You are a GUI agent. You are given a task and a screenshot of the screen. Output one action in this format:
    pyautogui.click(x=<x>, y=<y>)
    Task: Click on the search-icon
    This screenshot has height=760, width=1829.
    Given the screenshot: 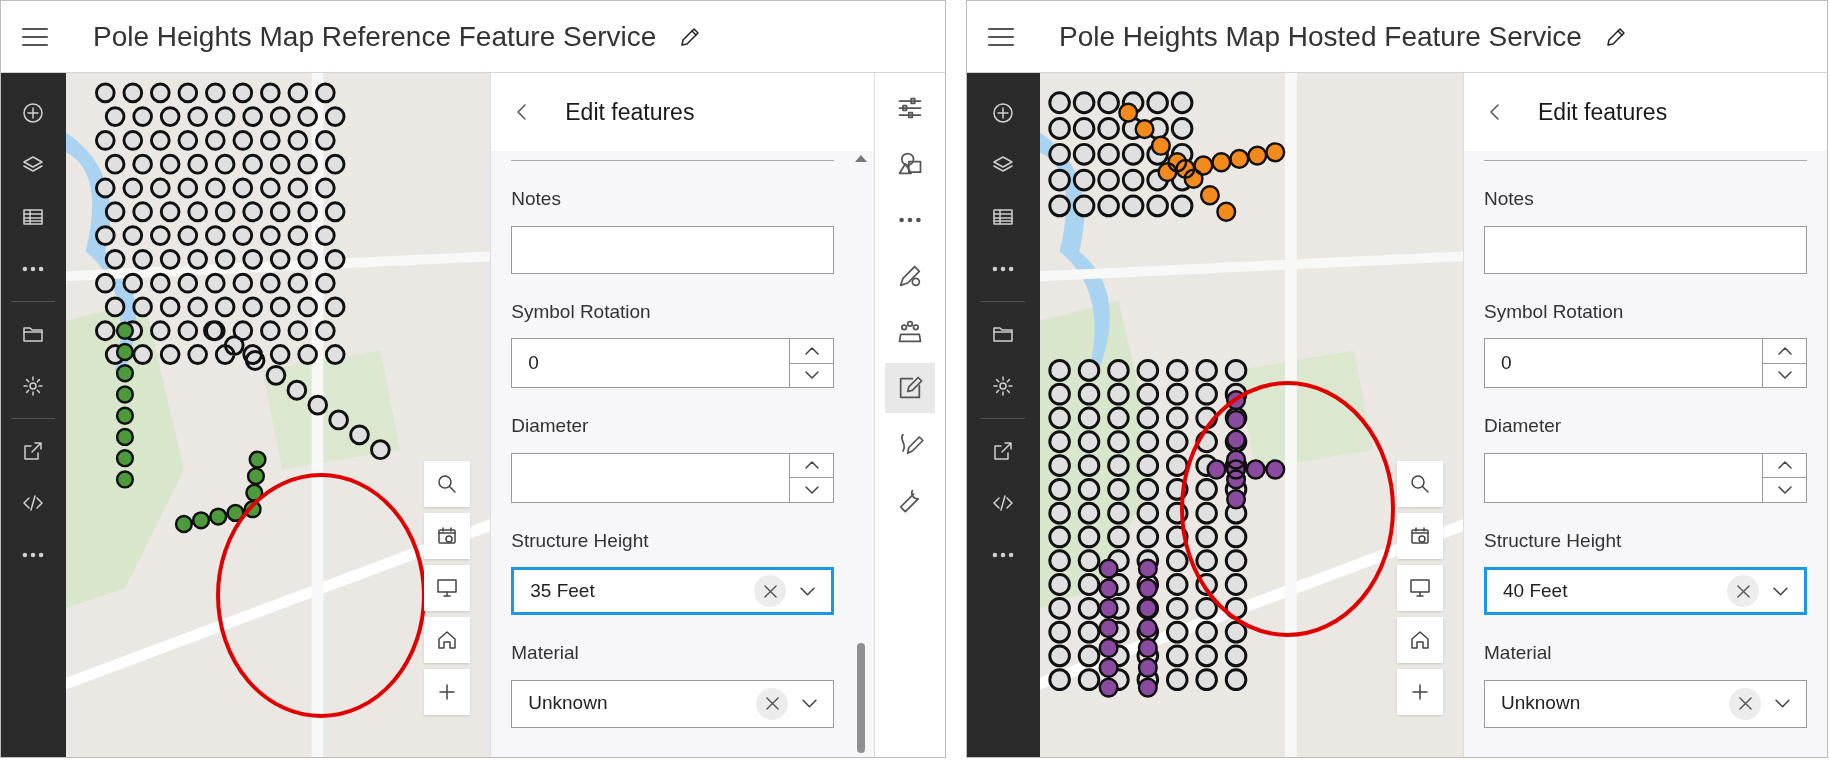 What is the action you would take?
    pyautogui.click(x=1420, y=484)
    